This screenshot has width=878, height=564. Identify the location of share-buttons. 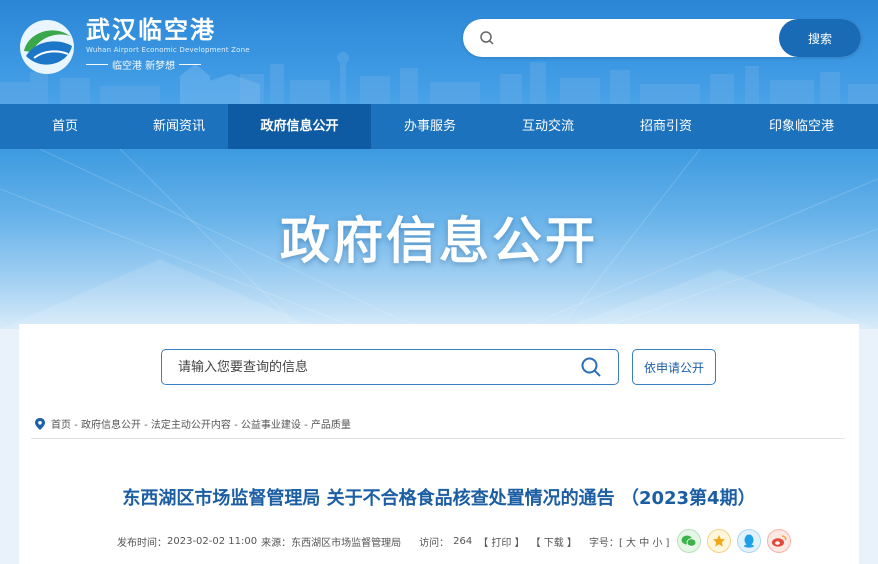
(734, 541).